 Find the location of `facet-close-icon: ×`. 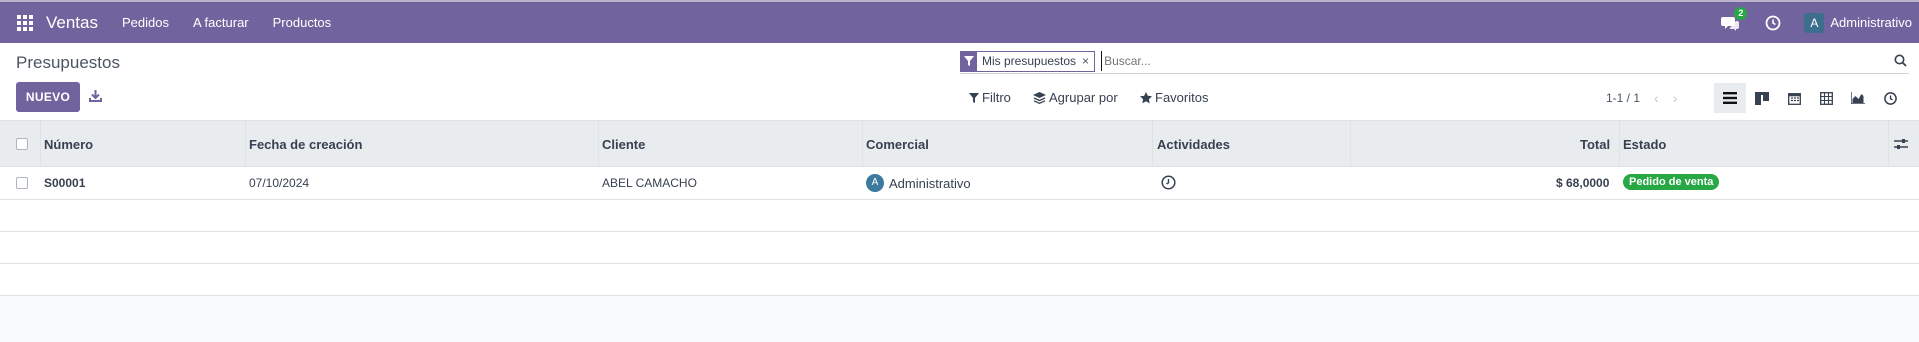

facet-close-icon: × is located at coordinates (1088, 61).